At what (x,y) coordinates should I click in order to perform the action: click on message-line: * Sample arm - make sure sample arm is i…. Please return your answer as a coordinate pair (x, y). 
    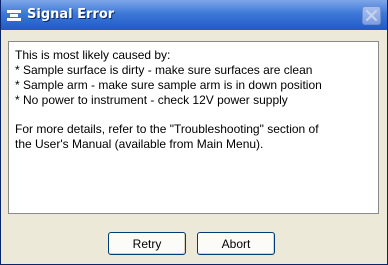
    Looking at the image, I should click on (168, 85).